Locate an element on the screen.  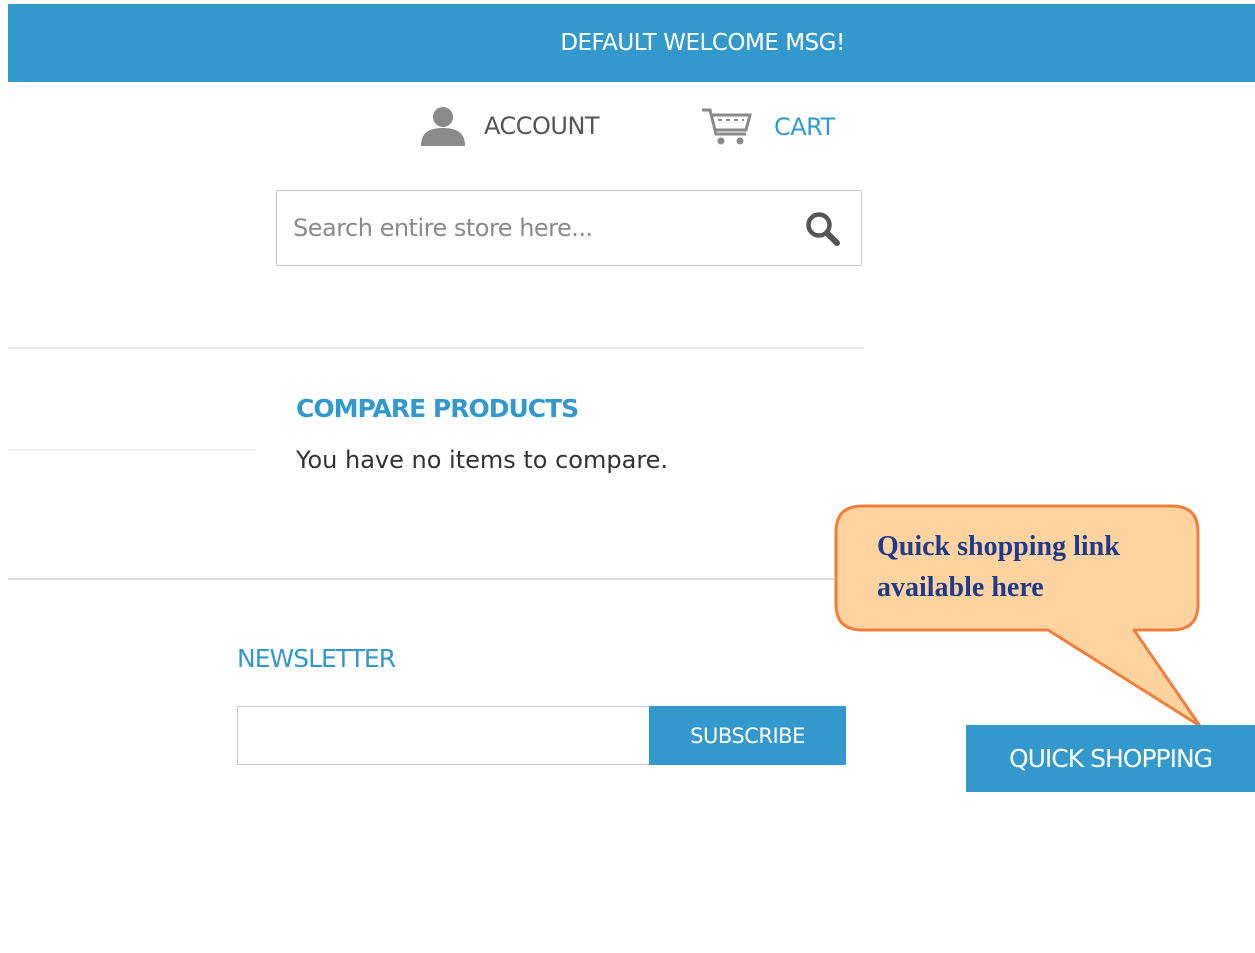
welcome-bar: DEFAULT WELCOME MSG! is located at coordinates (631, 43).